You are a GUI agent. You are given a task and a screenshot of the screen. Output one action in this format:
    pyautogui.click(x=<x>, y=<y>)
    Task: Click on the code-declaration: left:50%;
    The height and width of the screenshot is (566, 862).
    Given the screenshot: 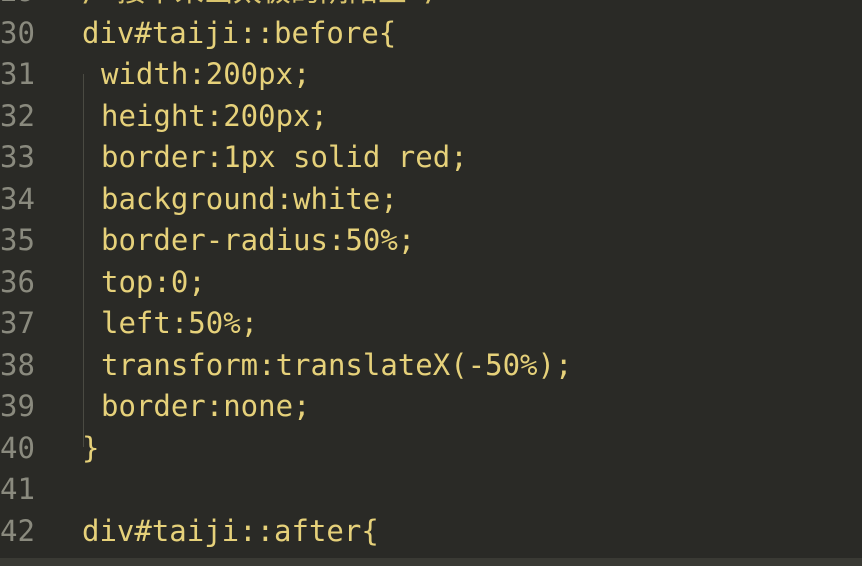 What is the action you would take?
    pyautogui.click(x=180, y=323)
    